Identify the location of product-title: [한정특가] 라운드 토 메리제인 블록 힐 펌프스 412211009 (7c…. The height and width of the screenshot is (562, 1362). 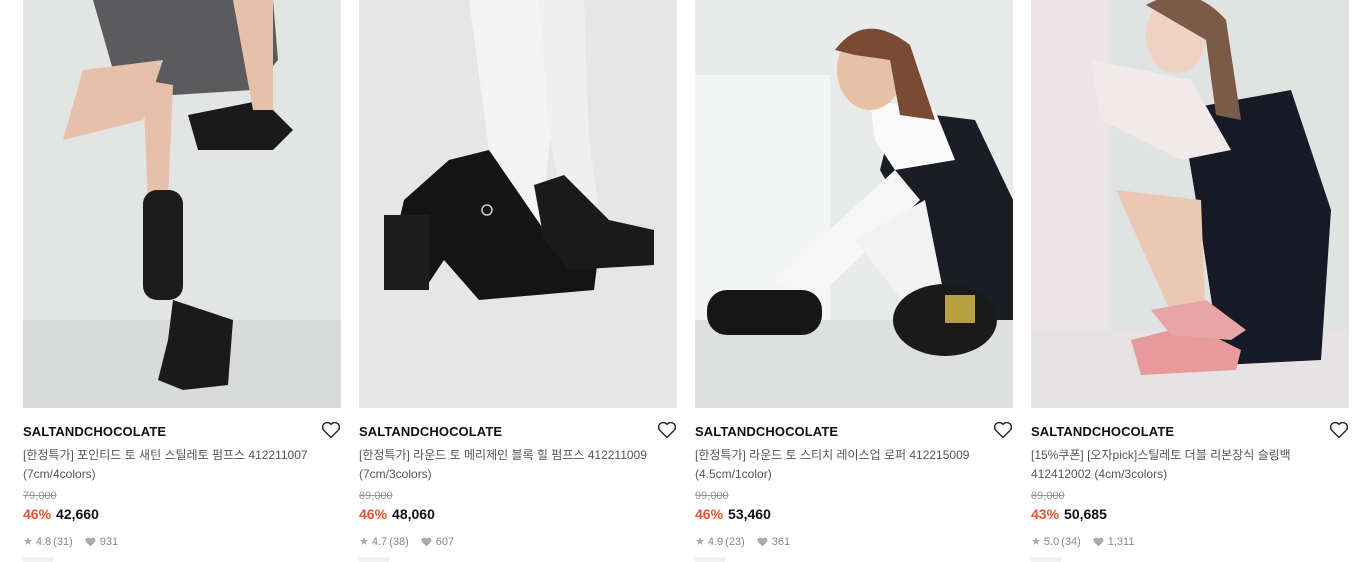
(509, 465).